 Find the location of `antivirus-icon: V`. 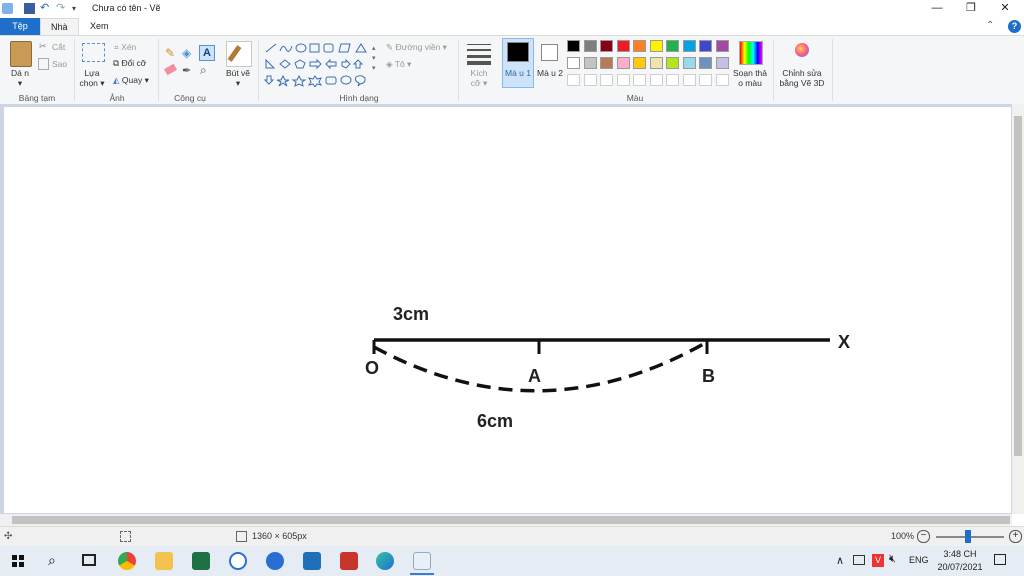

antivirus-icon: V is located at coordinates (878, 560).